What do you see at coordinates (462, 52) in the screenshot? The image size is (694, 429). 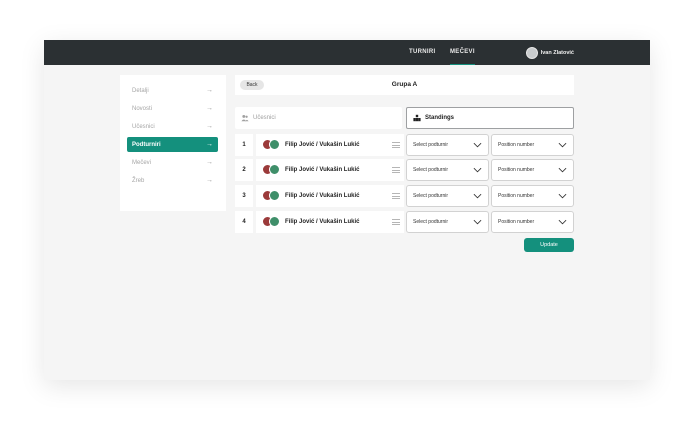 I see `nav-item-mecevi: MEČEVI` at bounding box center [462, 52].